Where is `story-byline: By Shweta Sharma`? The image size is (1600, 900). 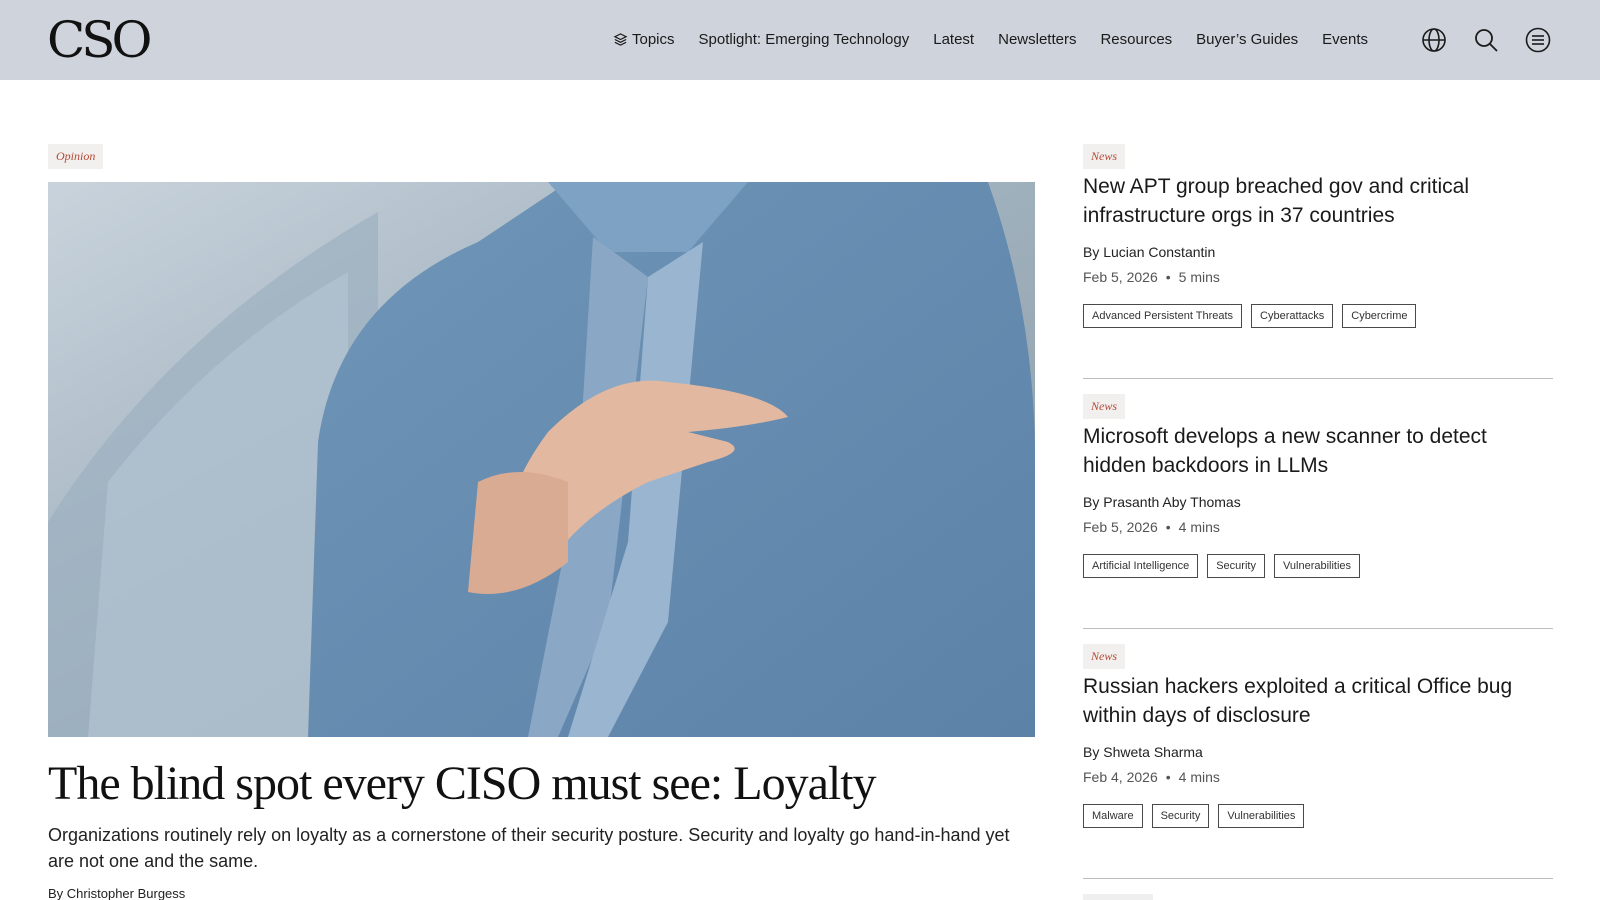 story-byline: By Shweta Sharma is located at coordinates (1143, 752).